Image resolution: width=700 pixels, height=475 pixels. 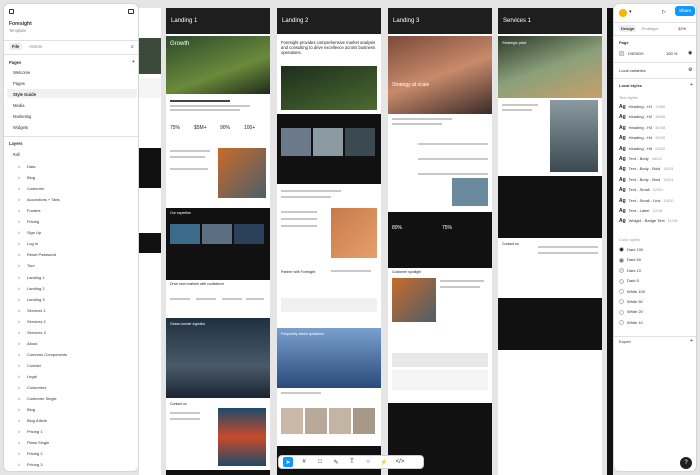 I want to click on tab-file: File, so click(x=16, y=46).